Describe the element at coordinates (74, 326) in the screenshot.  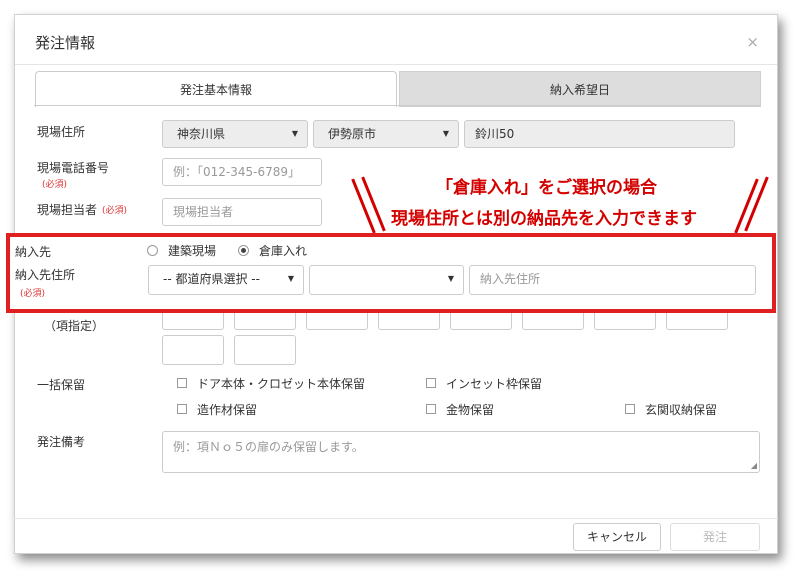
I see `item-spec-label: （項指定）` at that location.